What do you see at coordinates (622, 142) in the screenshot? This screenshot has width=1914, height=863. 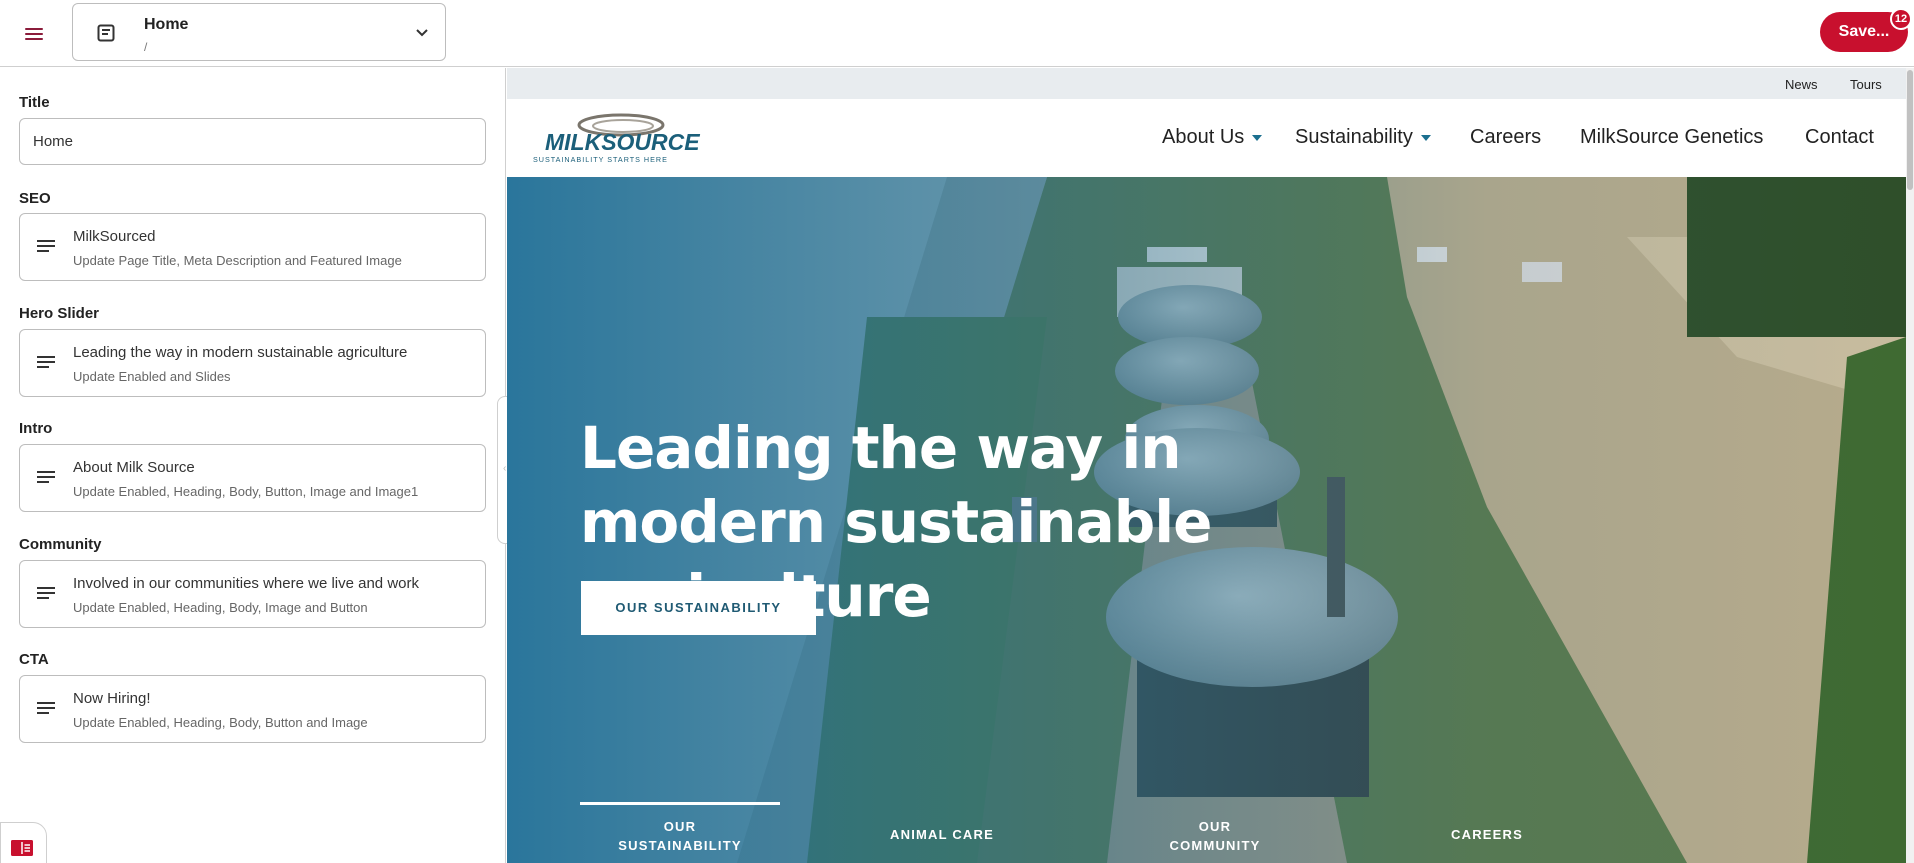 I see `svg-text: MILKSOURCE` at bounding box center [622, 142].